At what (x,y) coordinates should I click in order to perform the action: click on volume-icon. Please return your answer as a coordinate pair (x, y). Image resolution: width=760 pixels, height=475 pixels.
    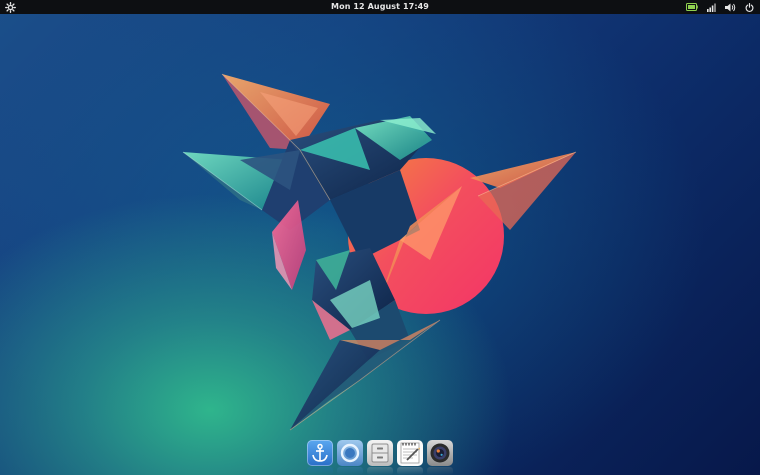
    Looking at the image, I should click on (730, 7).